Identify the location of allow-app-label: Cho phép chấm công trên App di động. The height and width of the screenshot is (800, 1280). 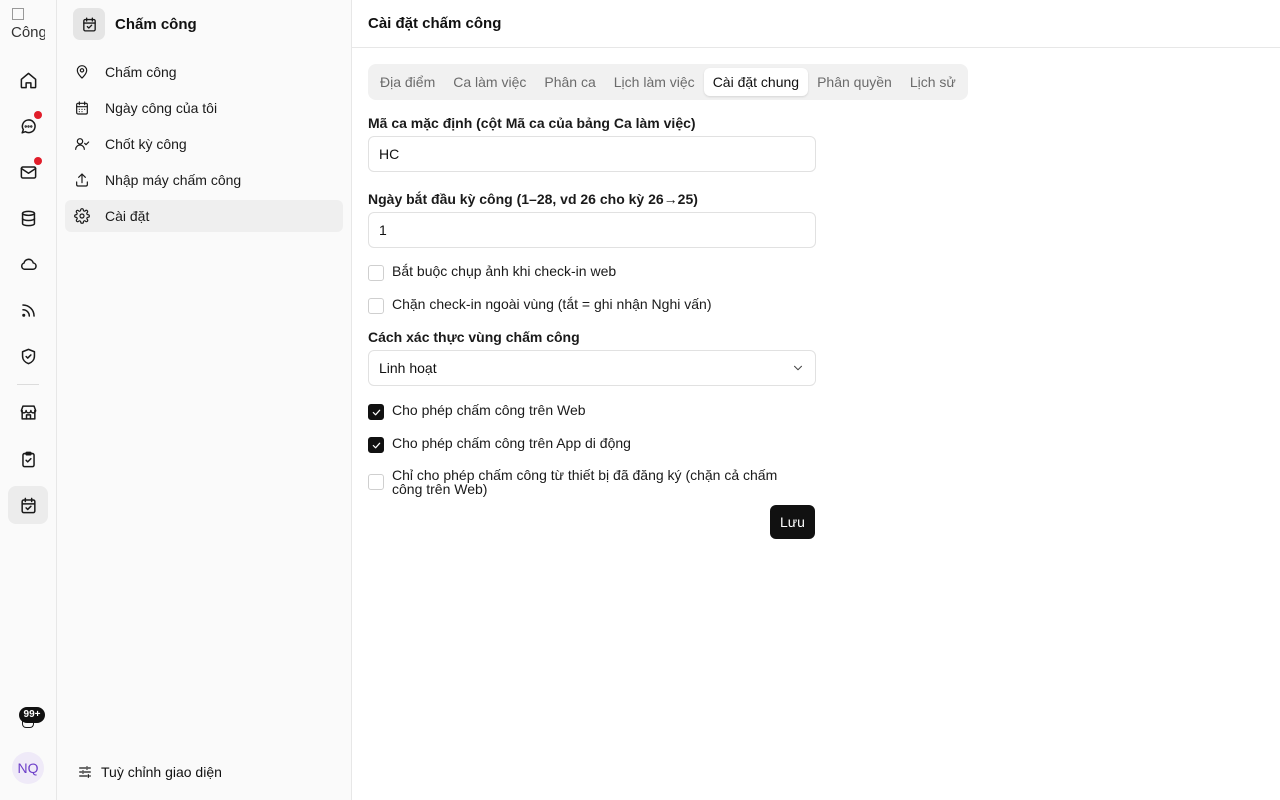
(511, 443).